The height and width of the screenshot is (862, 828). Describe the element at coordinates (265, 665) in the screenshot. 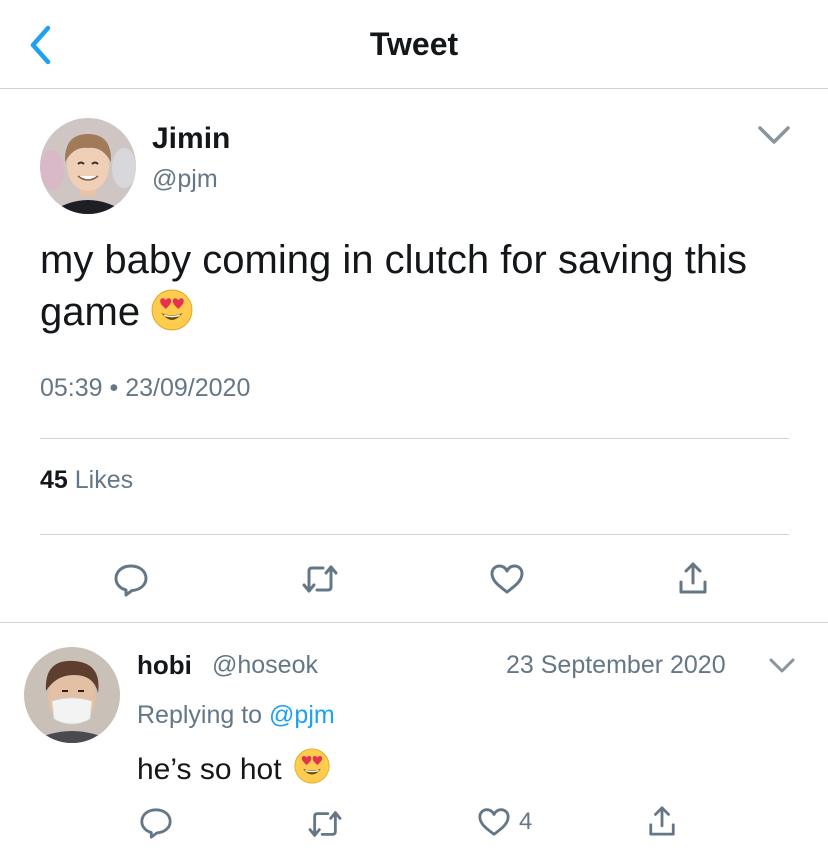

I see `reply-author-handle: @hoseok` at that location.